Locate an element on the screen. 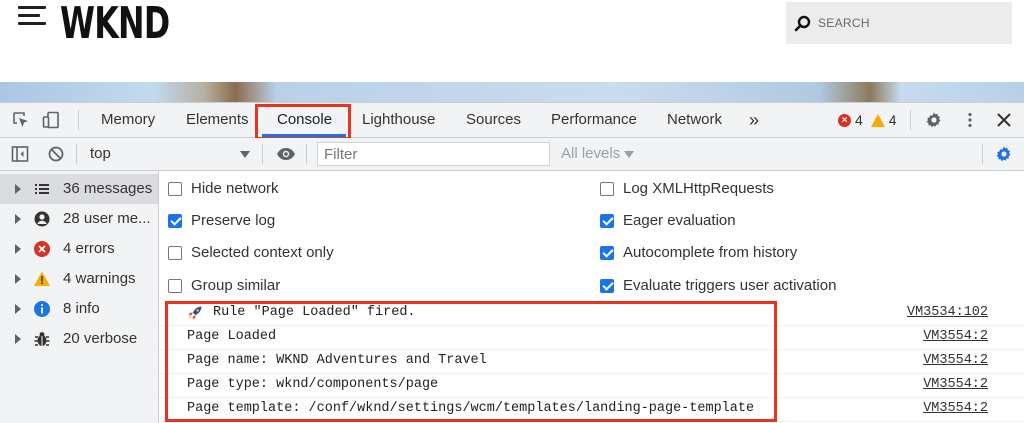 This screenshot has height=423, width=1024. console-toolbar: top All levels is located at coordinates (512, 154).